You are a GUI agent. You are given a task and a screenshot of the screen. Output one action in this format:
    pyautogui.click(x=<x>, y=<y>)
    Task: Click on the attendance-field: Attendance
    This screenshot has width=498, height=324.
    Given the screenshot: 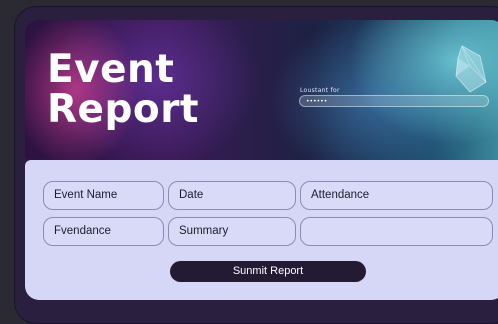 What is the action you would take?
    pyautogui.click(x=396, y=195)
    